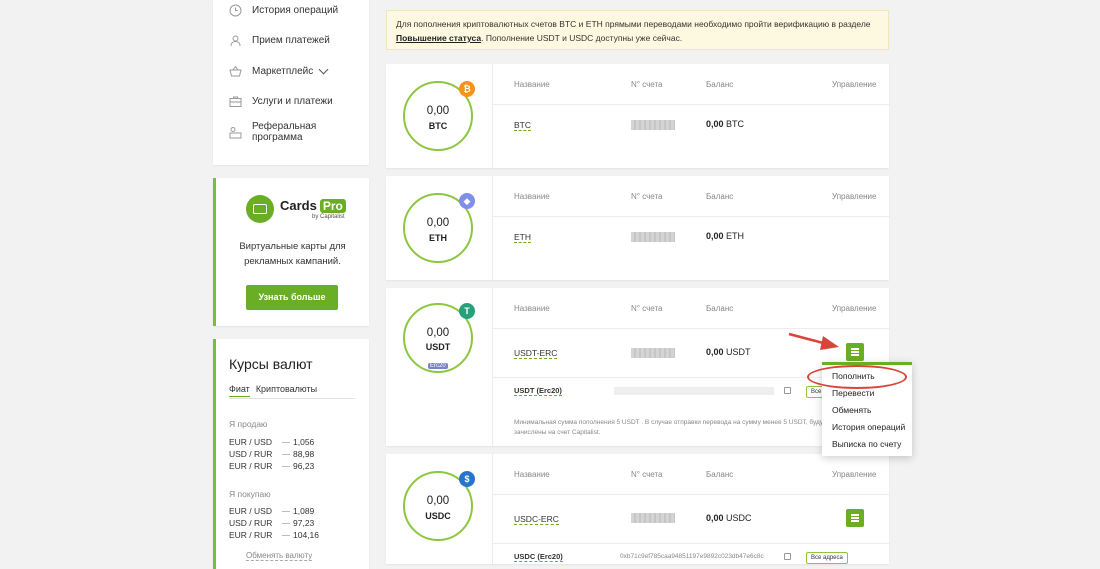 The image size is (1100, 569). Describe the element at coordinates (292, 398) in the screenshot. I see `divider` at that location.